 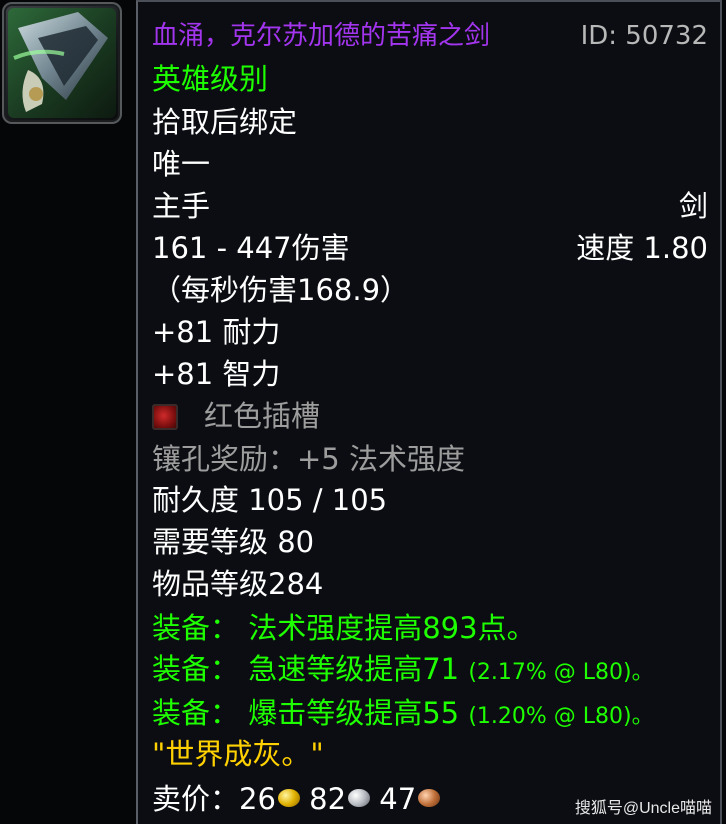 I want to click on sell-price-label: 卖价：, so click(x=196, y=799).